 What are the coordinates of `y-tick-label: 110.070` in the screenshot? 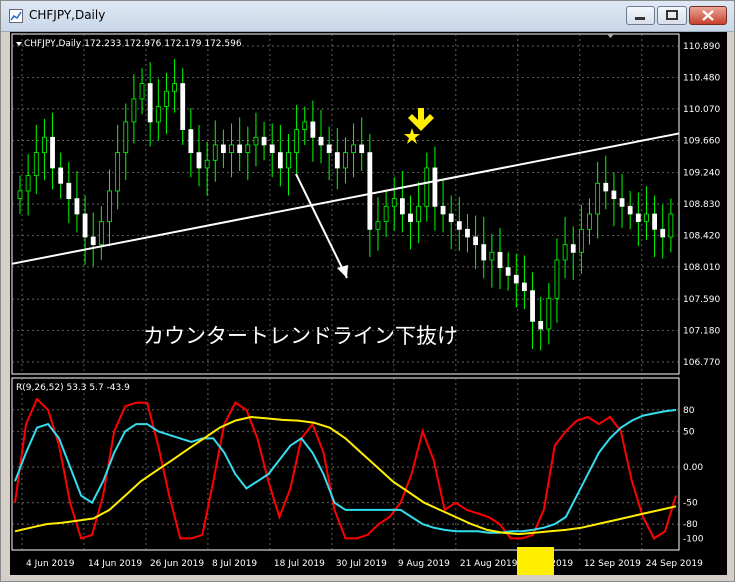 It's located at (701, 110).